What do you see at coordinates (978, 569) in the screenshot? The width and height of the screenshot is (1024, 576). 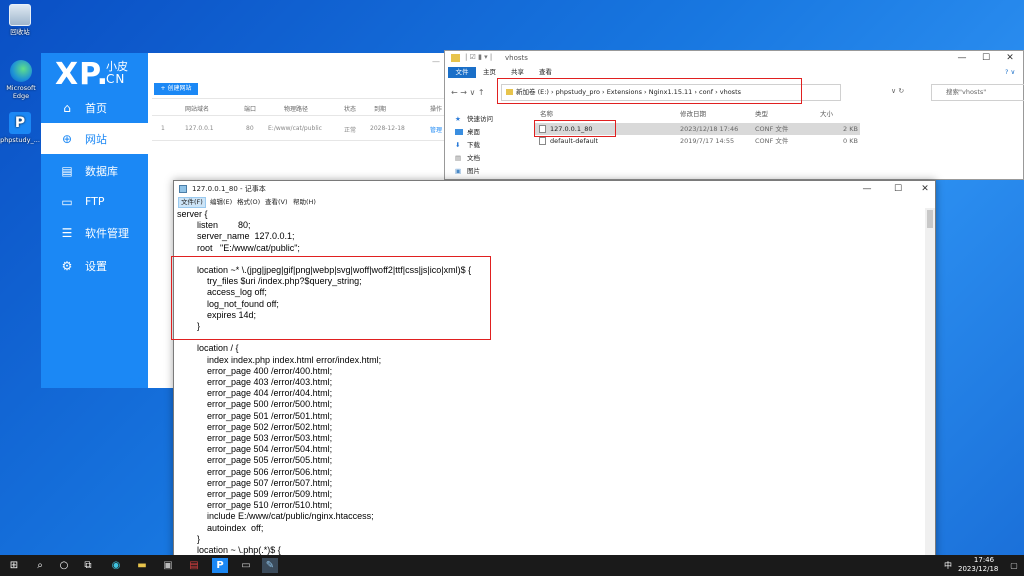 I see `clock-date: 2023/12/18` at bounding box center [978, 569].